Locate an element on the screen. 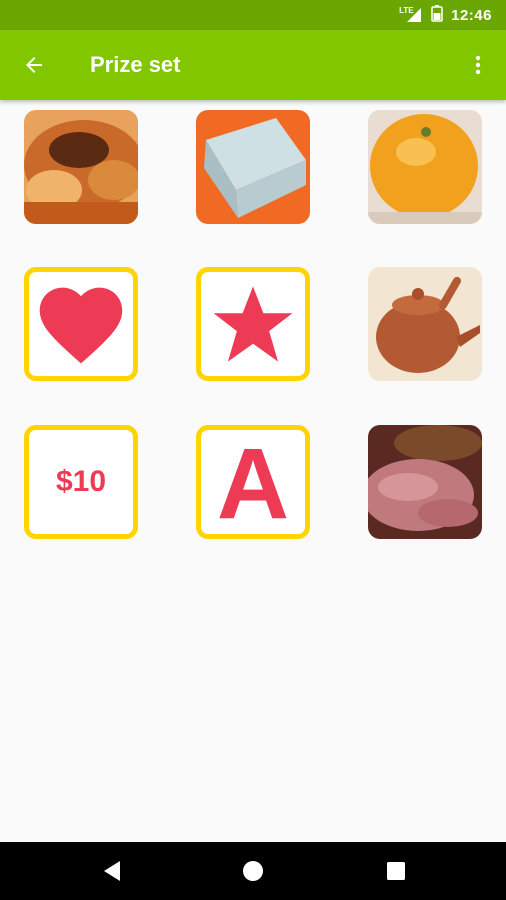 Image resolution: width=506 pixels, height=900 pixels. prize-tile-teapot is located at coordinates (425, 324).